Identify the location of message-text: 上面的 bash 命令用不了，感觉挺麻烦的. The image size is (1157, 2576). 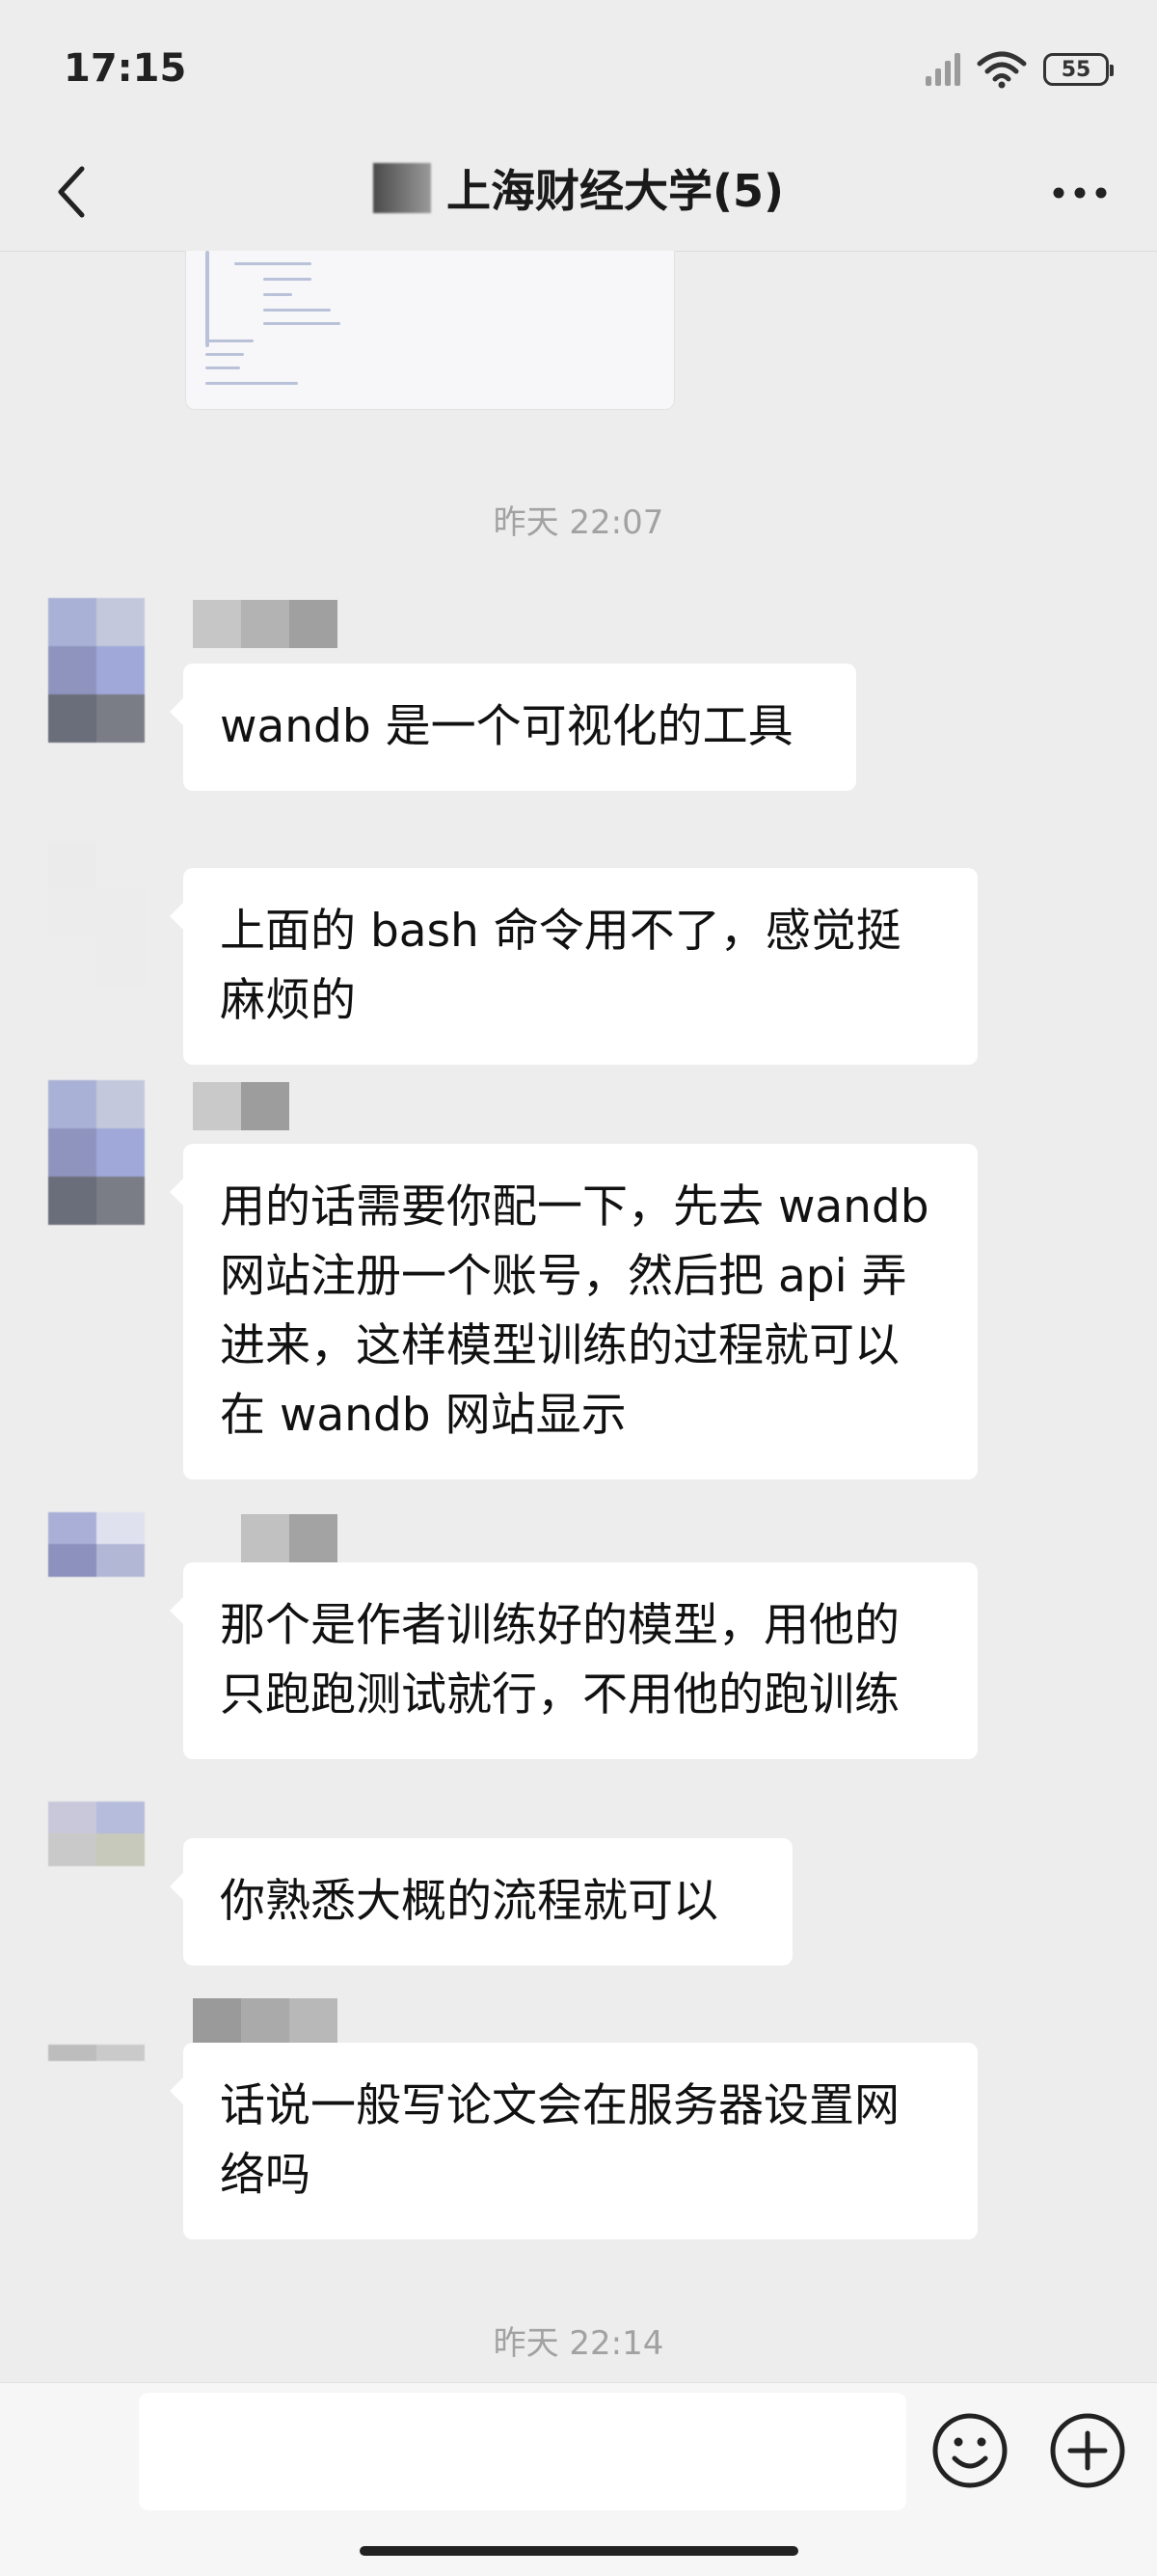
(560, 966).